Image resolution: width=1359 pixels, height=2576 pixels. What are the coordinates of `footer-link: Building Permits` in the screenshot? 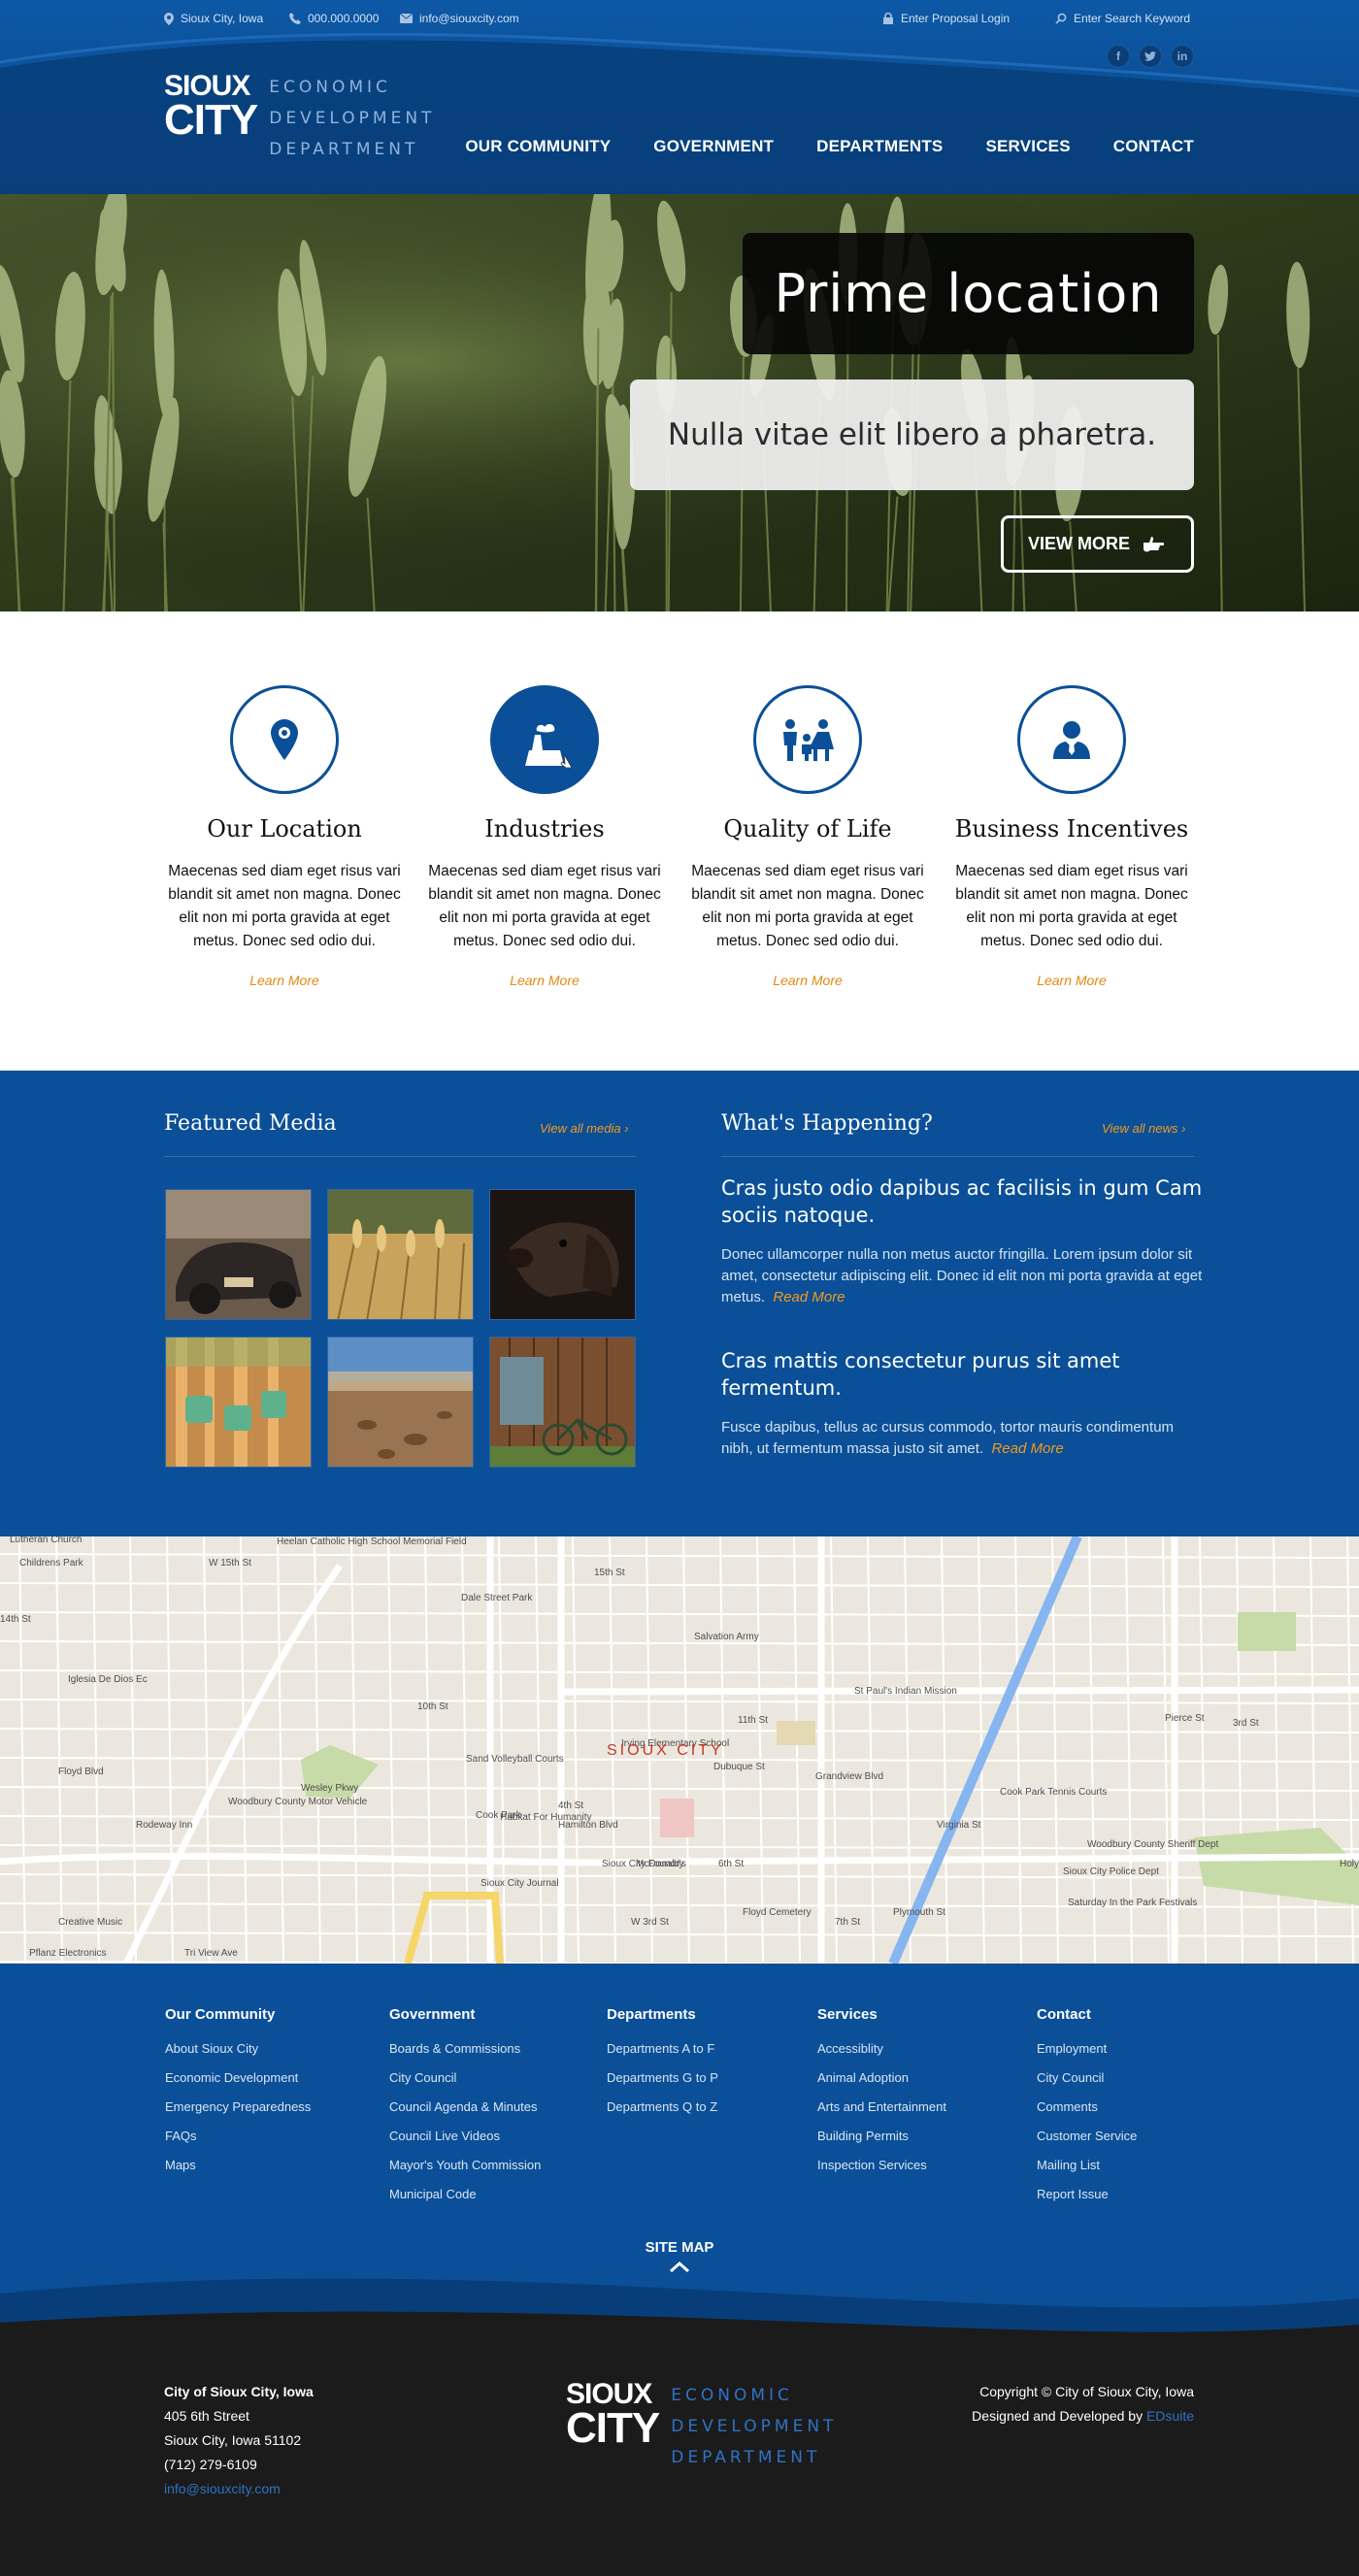 It's located at (882, 2136).